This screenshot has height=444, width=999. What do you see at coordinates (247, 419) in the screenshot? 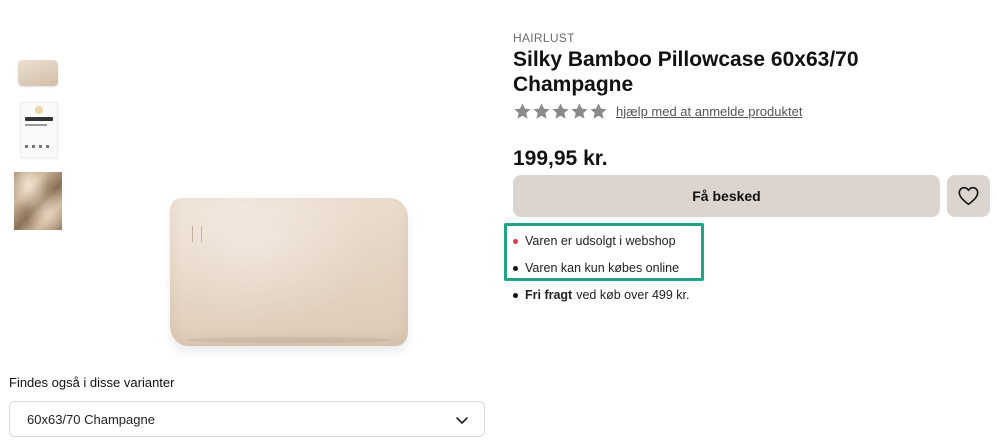
I see `variant-select: 60x63/70 Champagne` at bounding box center [247, 419].